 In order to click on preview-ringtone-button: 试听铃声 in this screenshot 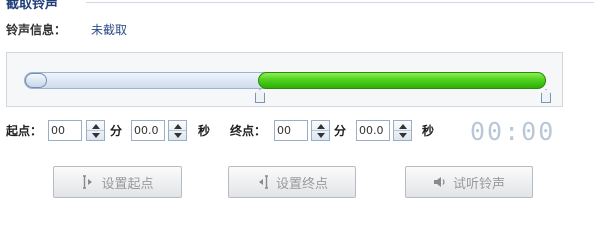, I will do `click(469, 182)`.